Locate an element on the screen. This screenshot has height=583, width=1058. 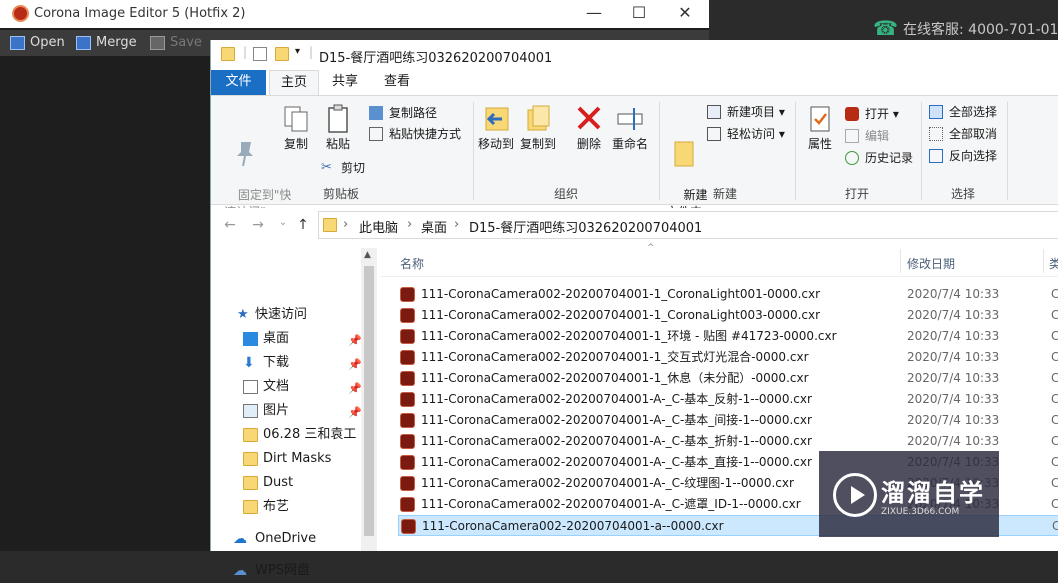
rename-label: 重命名 is located at coordinates (629, 144).